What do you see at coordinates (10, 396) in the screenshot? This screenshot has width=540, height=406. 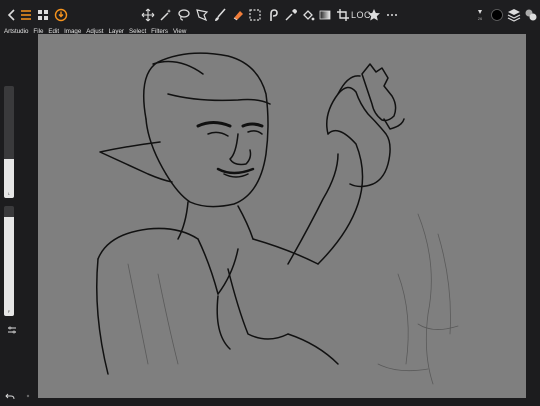 I see `undo-icon` at bounding box center [10, 396].